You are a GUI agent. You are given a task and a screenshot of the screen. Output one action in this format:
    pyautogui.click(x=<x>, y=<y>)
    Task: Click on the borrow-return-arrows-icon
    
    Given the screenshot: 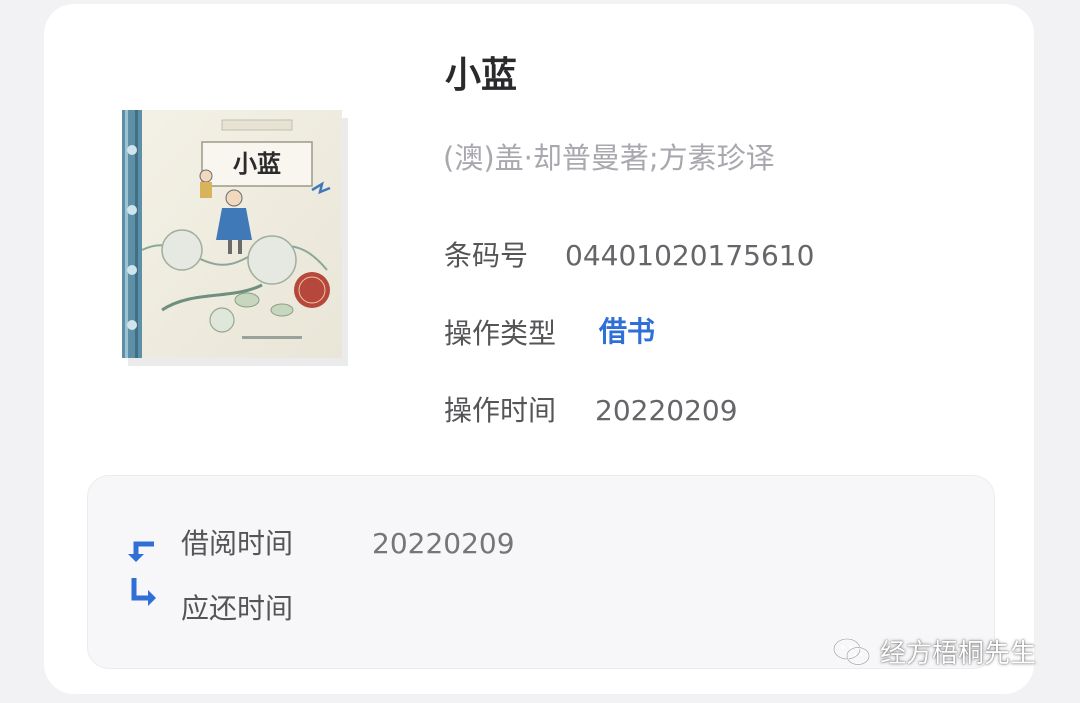 What is the action you would take?
    pyautogui.click(x=142, y=577)
    